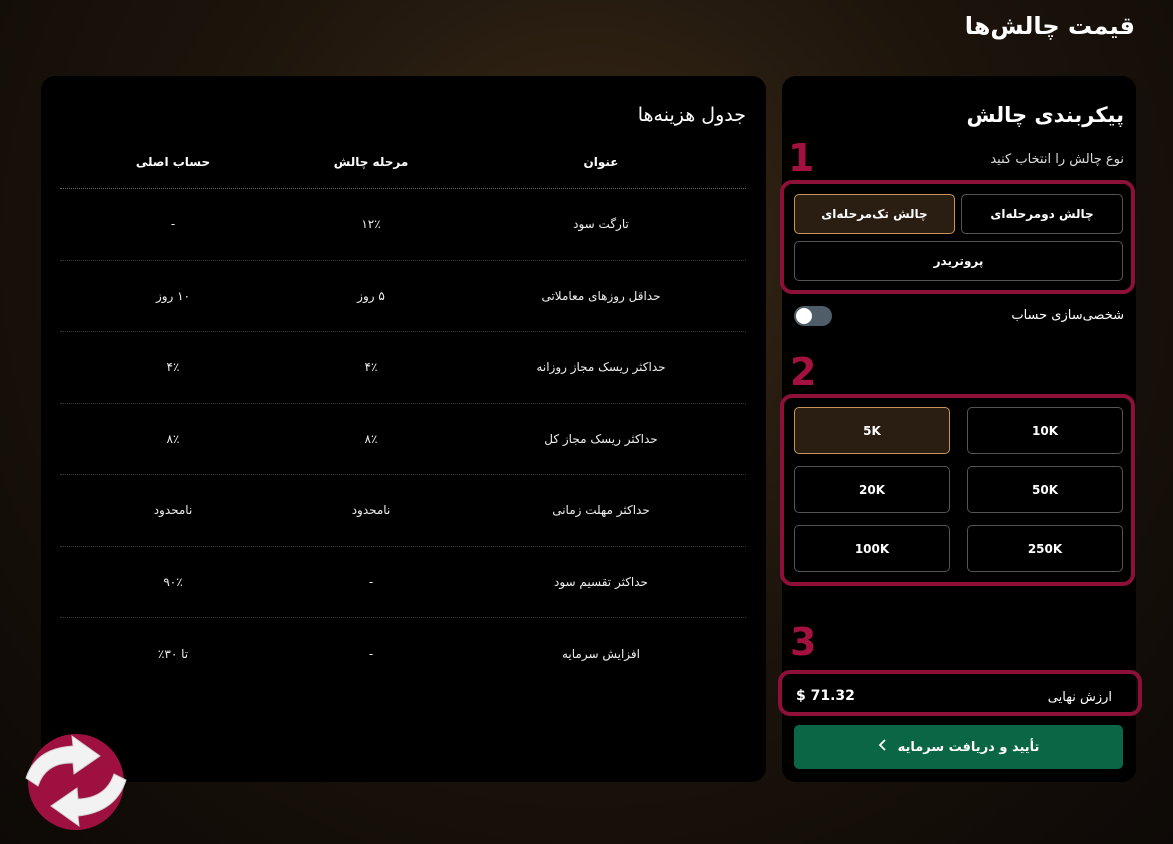  What do you see at coordinates (601, 224) in the screenshot?
I see `row-title: تارگت سود` at bounding box center [601, 224].